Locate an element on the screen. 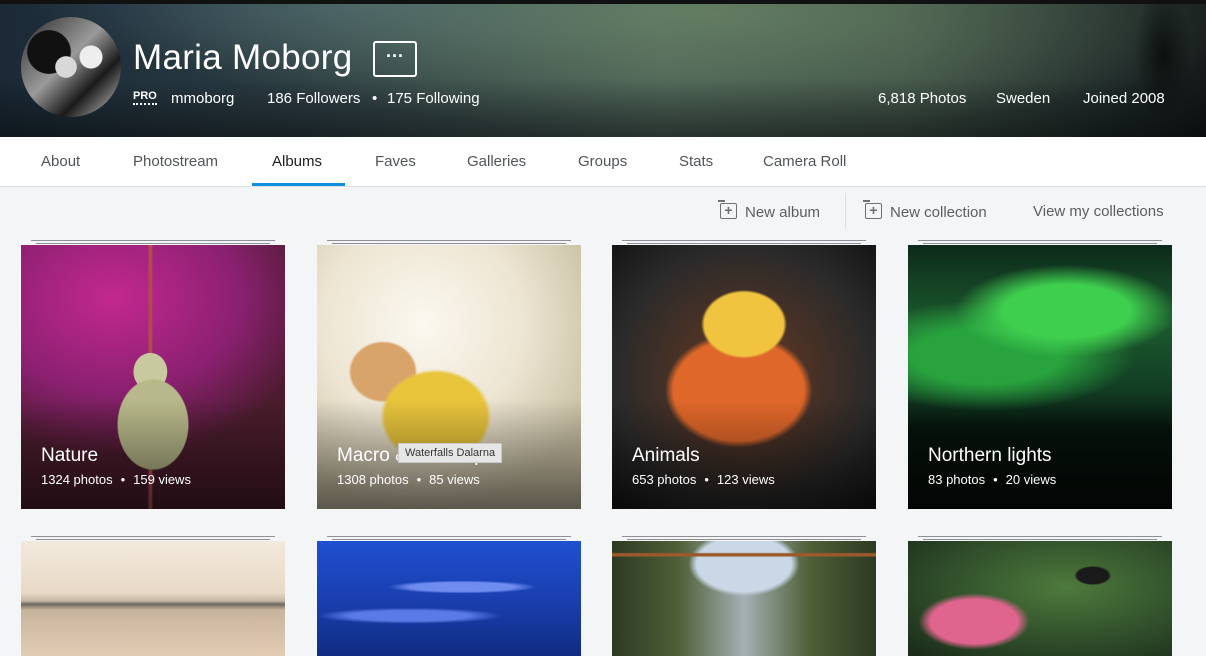 Image resolution: width=1206 pixels, height=656 pixels. tab-albums: Albums is located at coordinates (297, 161).